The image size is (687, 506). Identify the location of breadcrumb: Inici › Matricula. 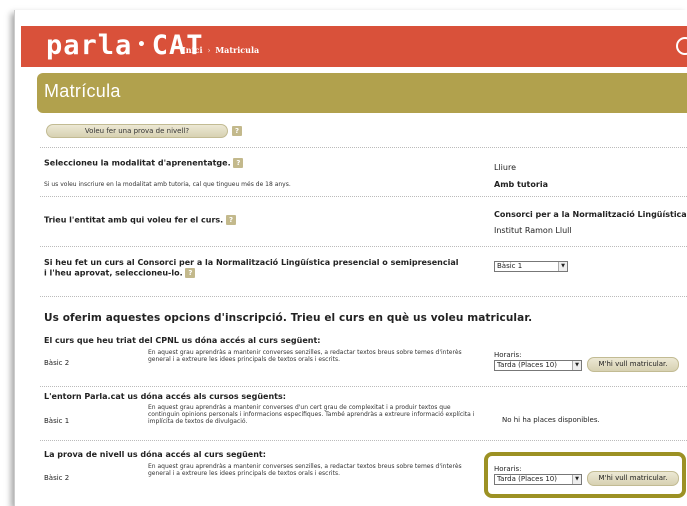
(220, 50).